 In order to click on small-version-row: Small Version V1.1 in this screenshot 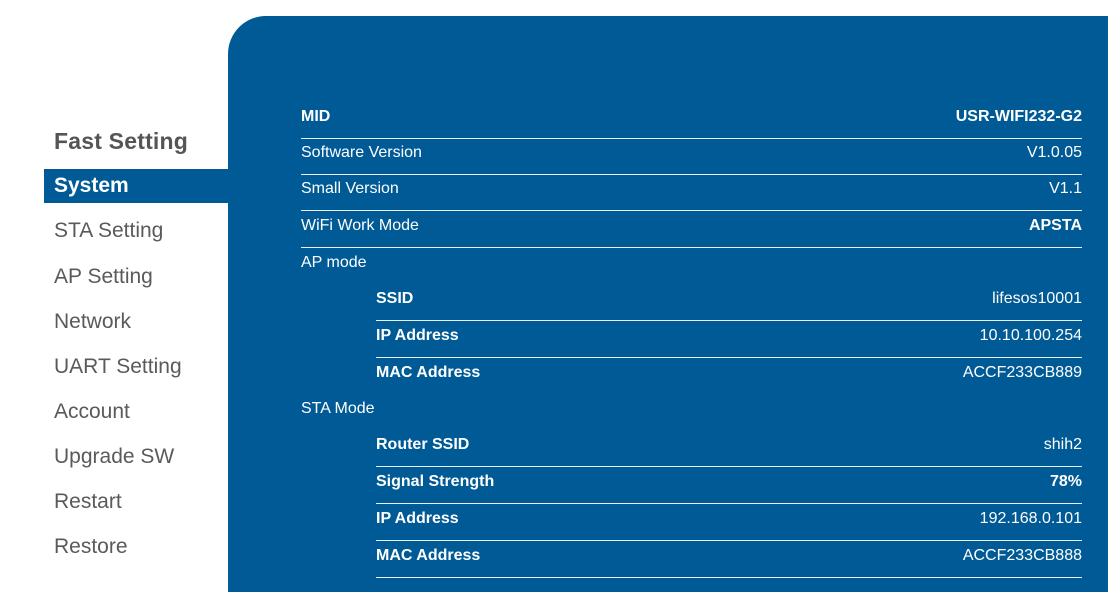, I will do `click(691, 192)`.